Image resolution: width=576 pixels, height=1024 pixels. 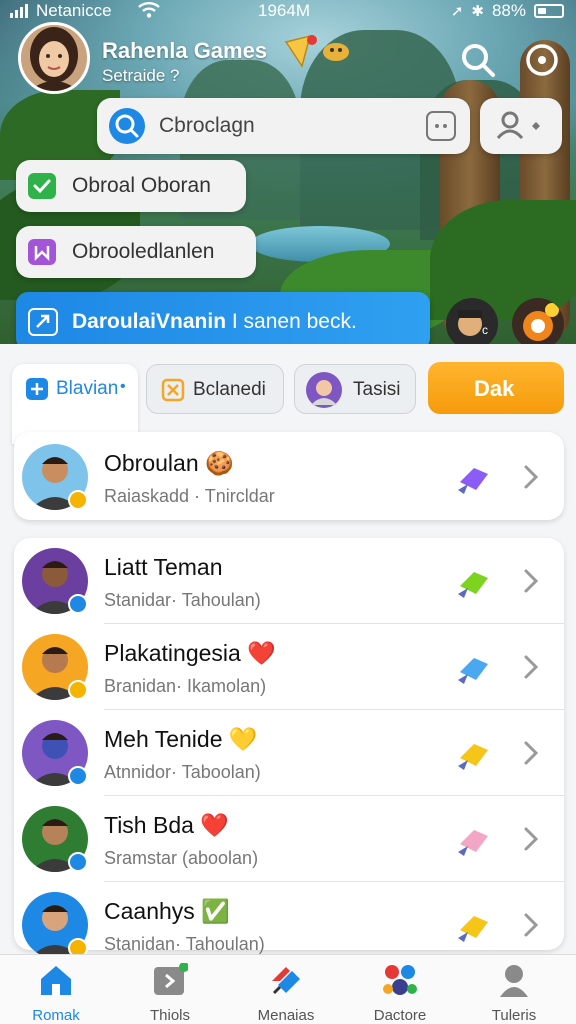 What do you see at coordinates (173, 390) in the screenshot?
I see `box-icon` at bounding box center [173, 390].